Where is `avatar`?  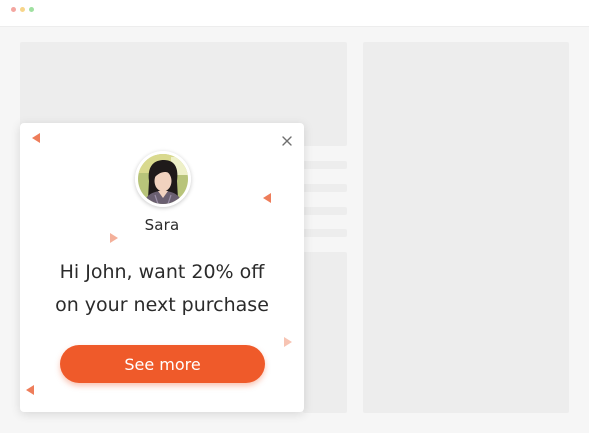 avatar is located at coordinates (163, 179).